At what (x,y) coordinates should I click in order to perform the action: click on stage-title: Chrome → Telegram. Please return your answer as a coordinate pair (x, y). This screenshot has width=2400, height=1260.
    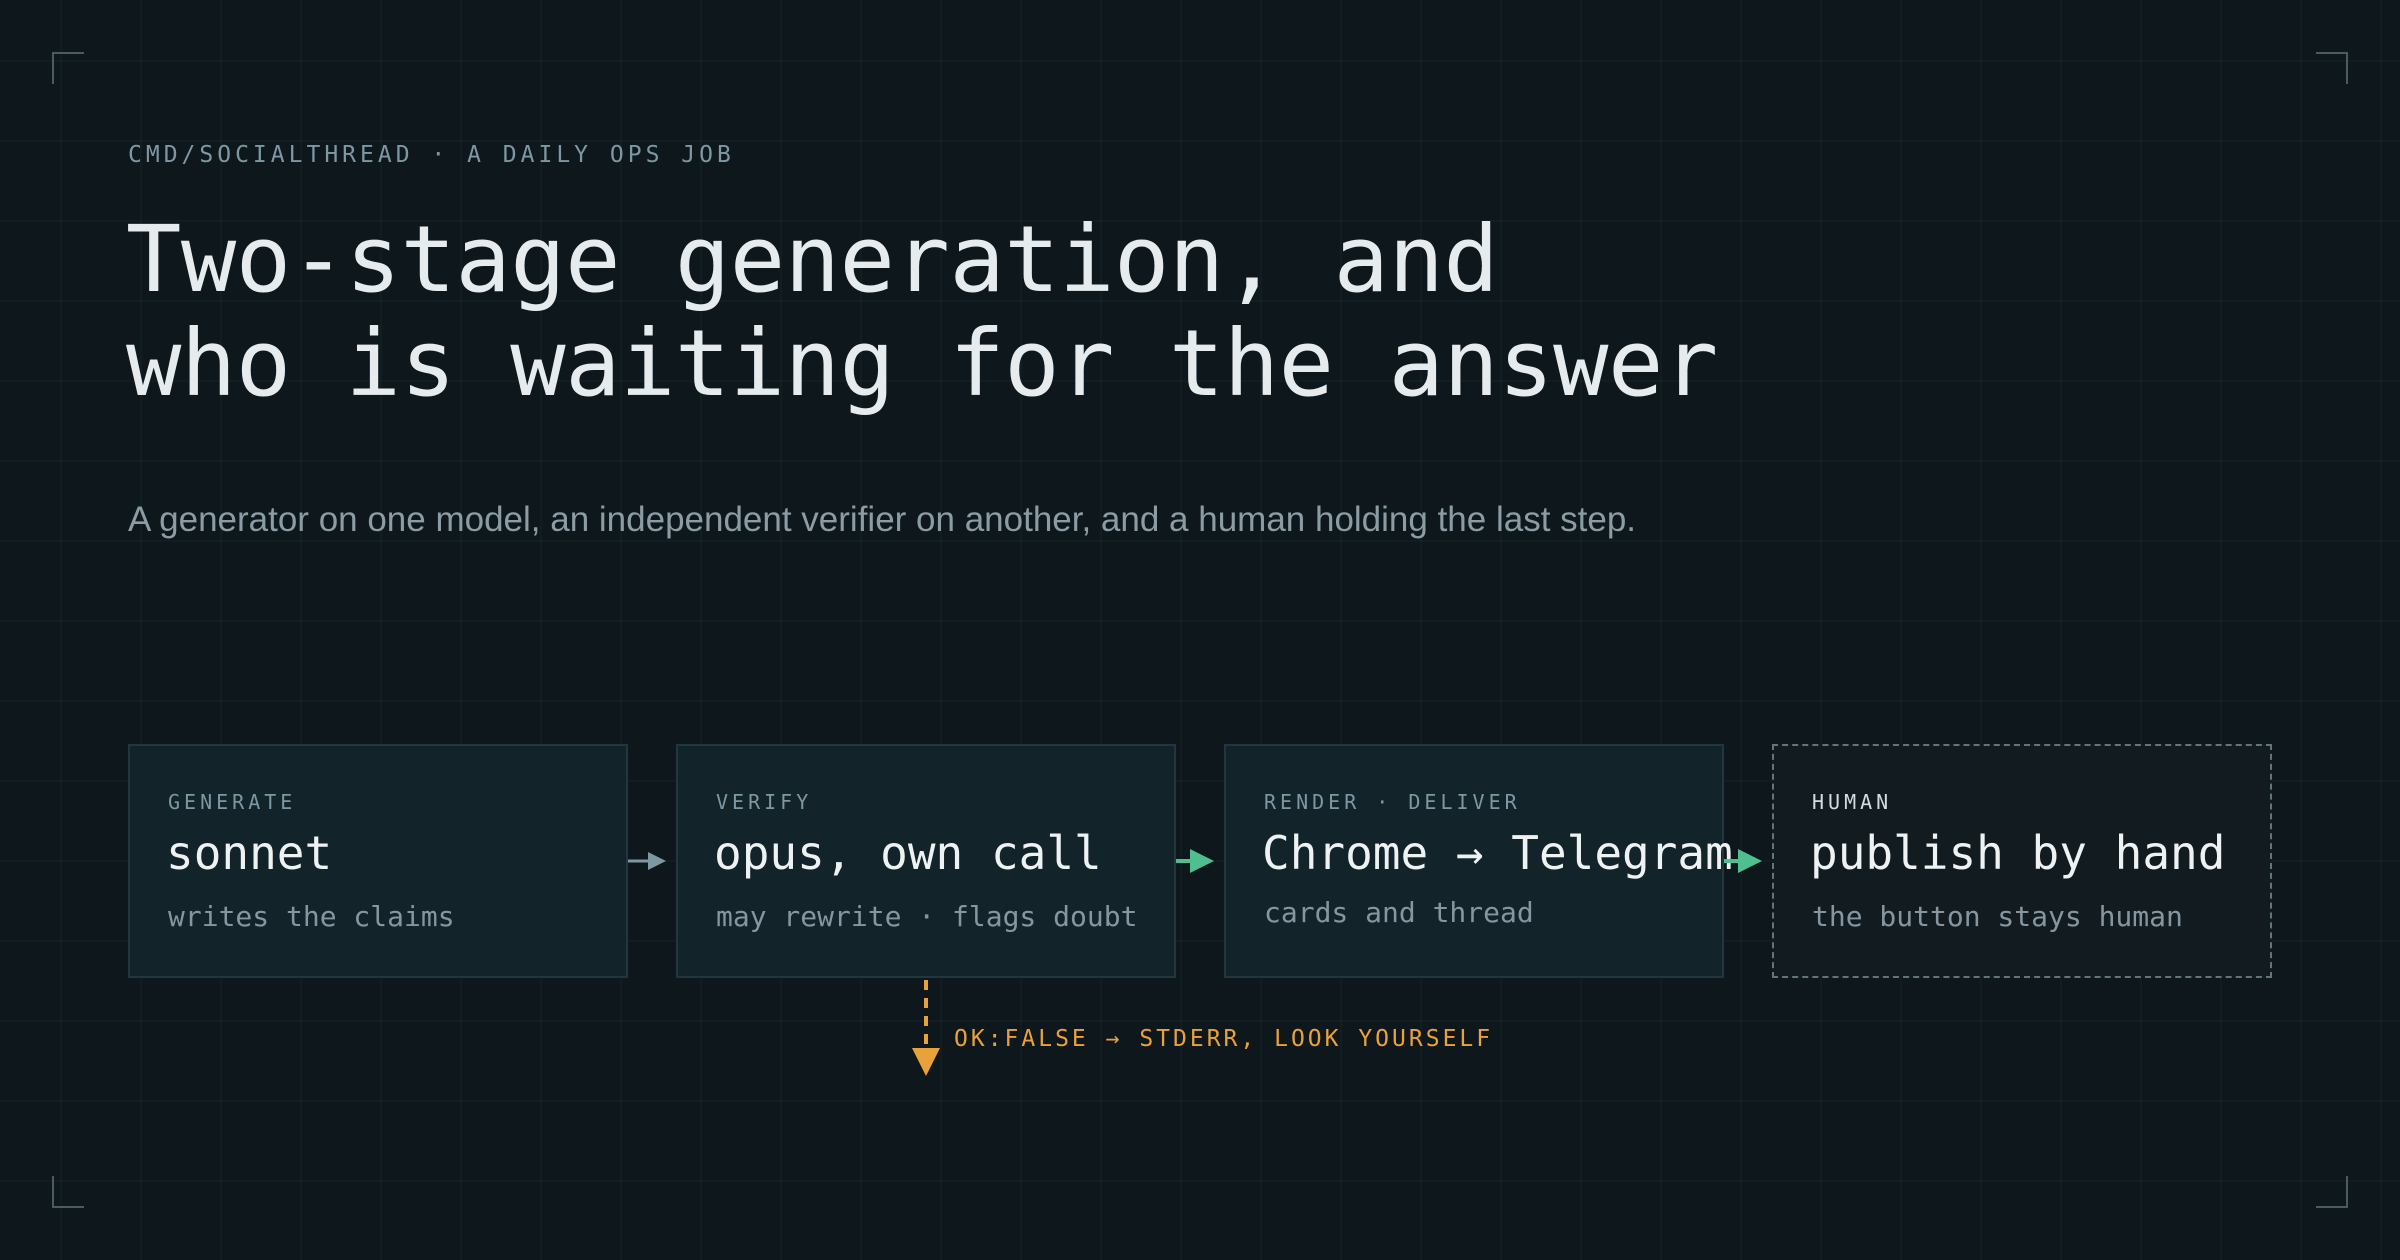
    Looking at the image, I should click on (1497, 853).